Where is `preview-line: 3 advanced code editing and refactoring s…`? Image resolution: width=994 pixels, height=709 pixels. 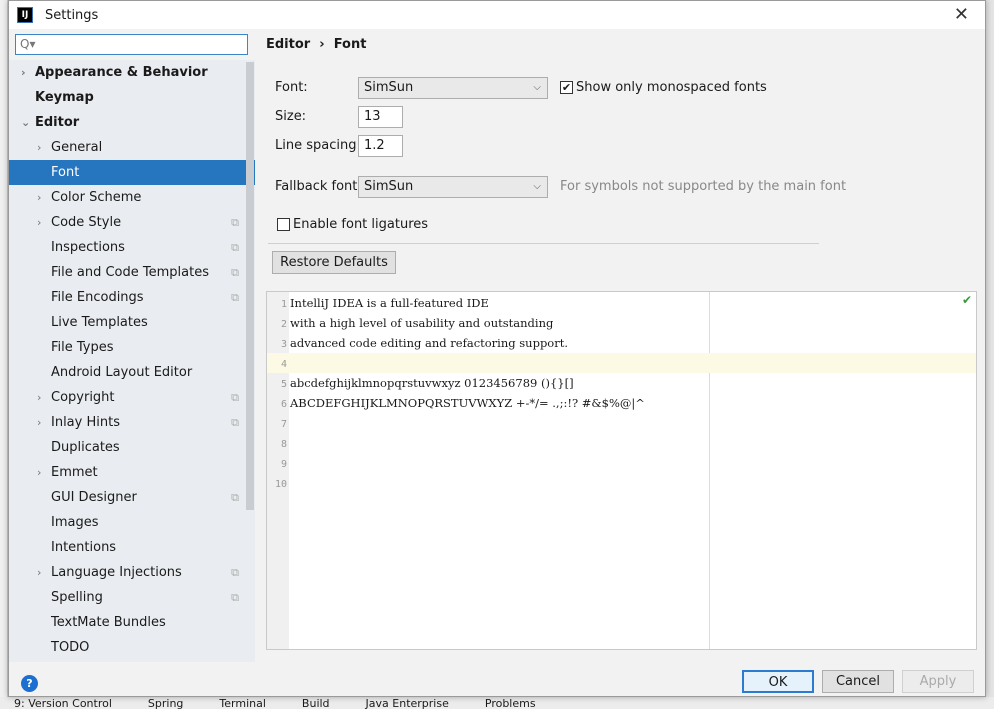
preview-line: 3 advanced code editing and refactoring s… is located at coordinates (621, 343).